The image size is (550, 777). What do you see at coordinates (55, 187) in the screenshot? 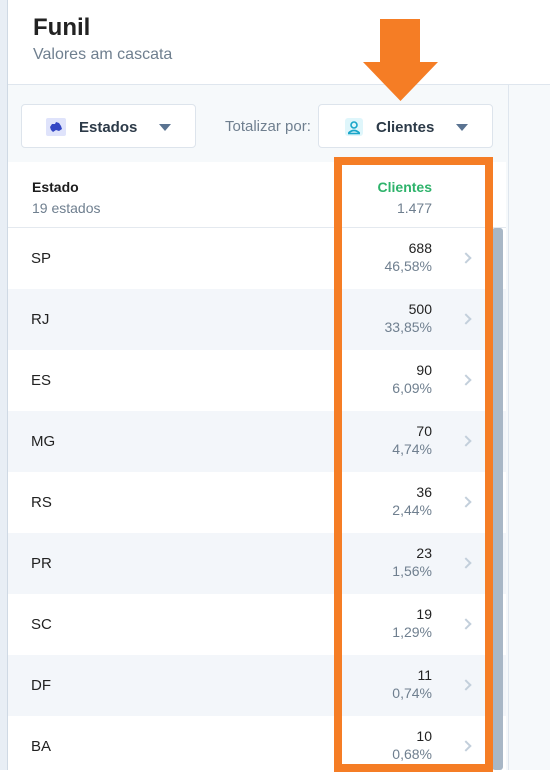
I see `column-header-state: Estado` at bounding box center [55, 187].